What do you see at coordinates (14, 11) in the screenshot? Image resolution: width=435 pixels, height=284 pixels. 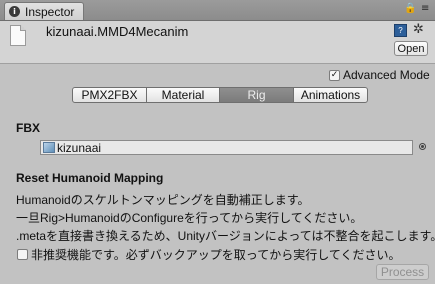 I see `info-icon: i` at bounding box center [14, 11].